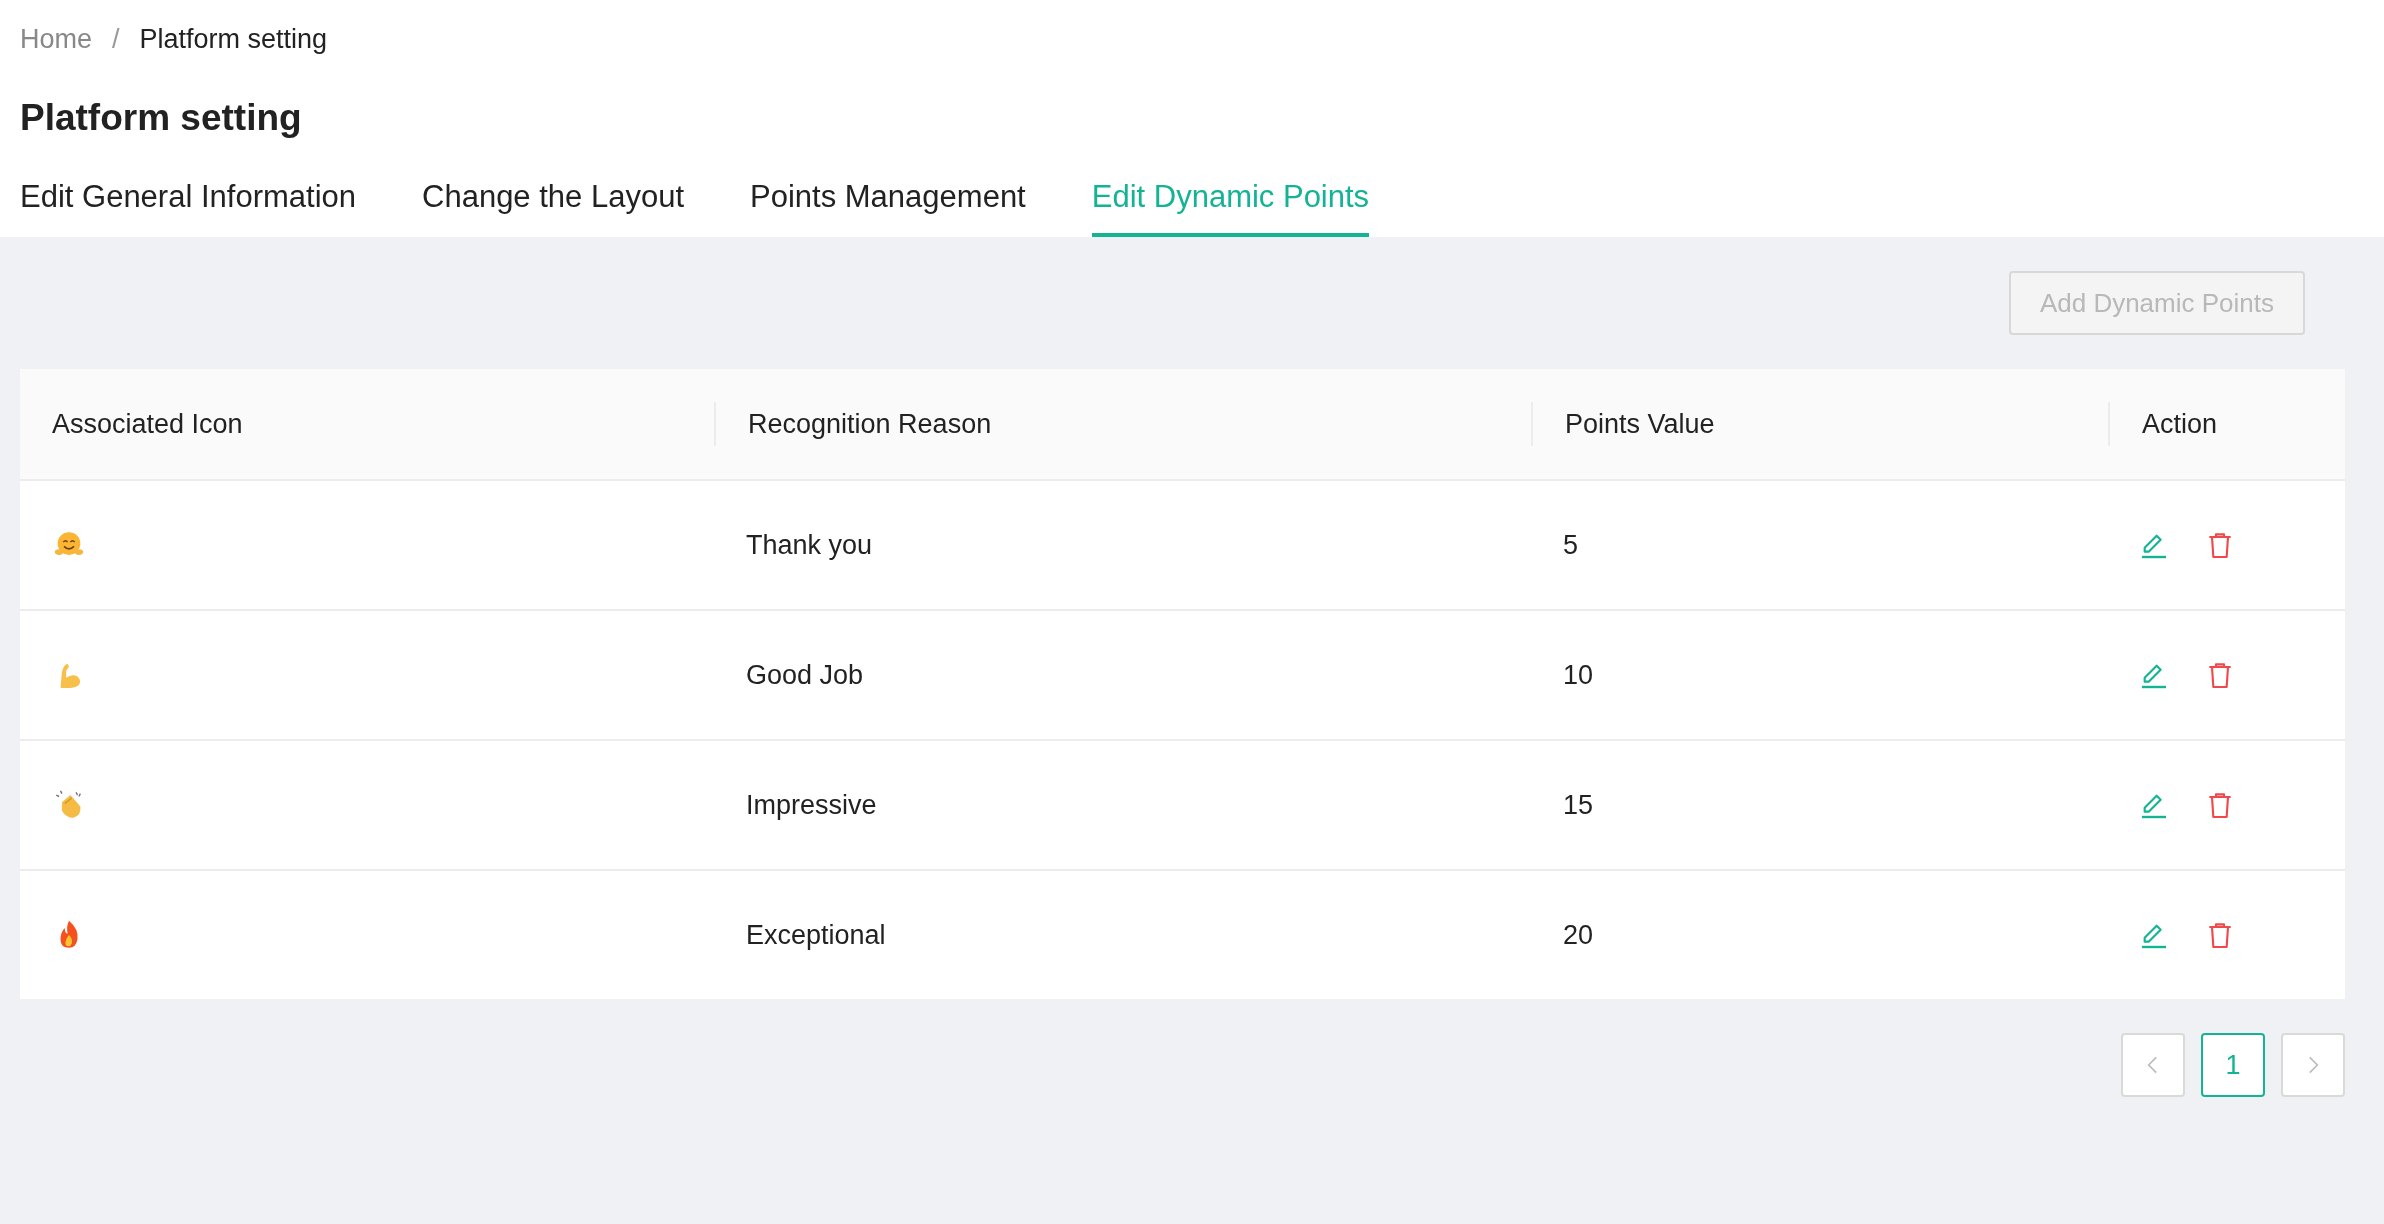 The width and height of the screenshot is (2384, 1224). I want to click on table-cell: 15, so click(1578, 805).